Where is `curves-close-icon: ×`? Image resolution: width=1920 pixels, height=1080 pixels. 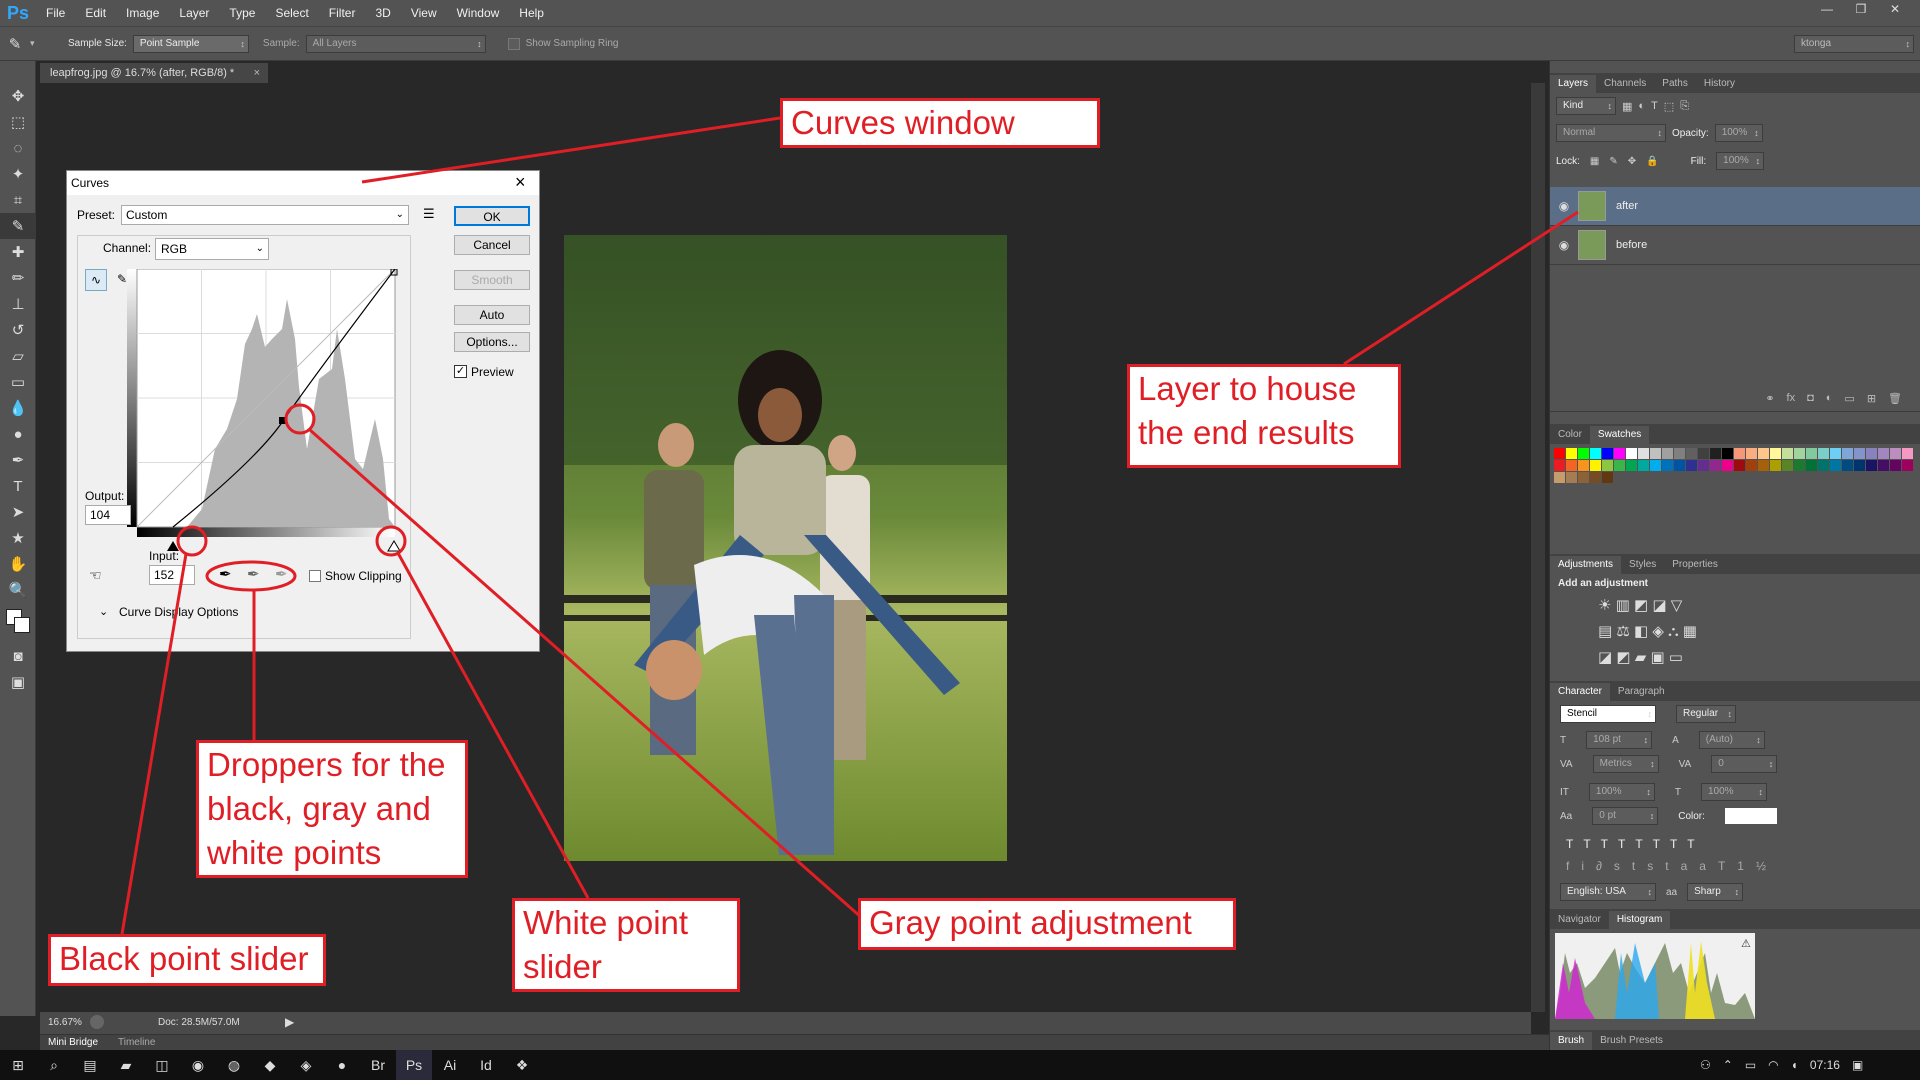
curves-close-icon: × is located at coordinates (520, 182).